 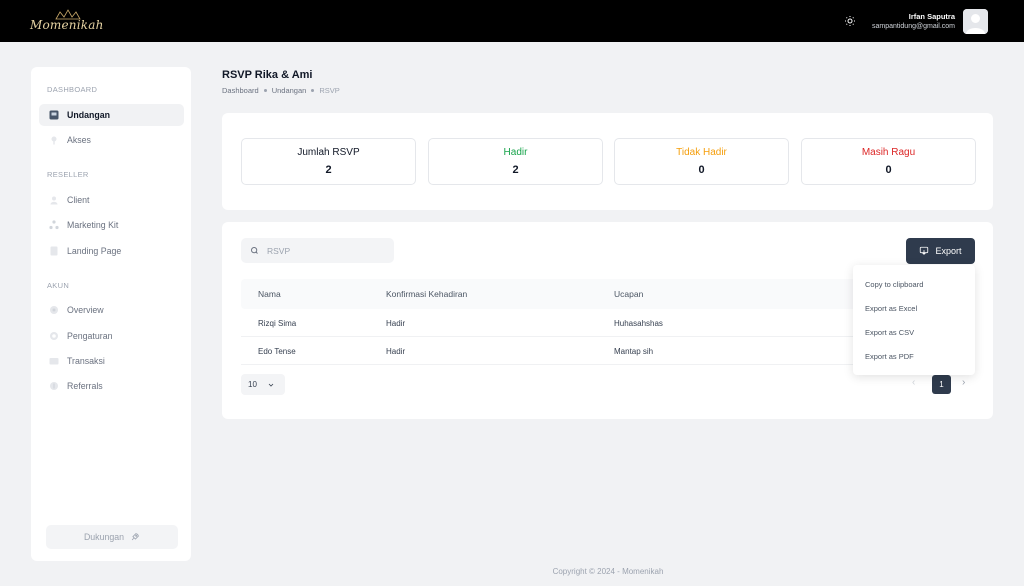 I want to click on chevron-down-icon, so click(x=271, y=385).